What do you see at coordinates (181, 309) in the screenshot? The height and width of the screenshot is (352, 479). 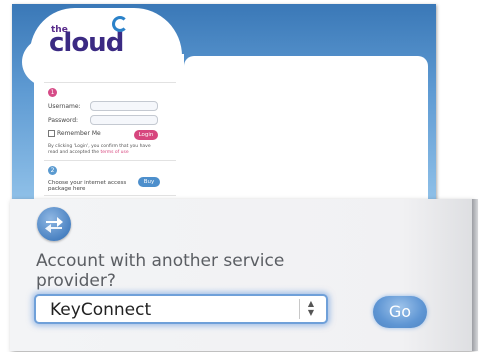 I see `provider-select: KeyConnect ▲ ▼` at bounding box center [181, 309].